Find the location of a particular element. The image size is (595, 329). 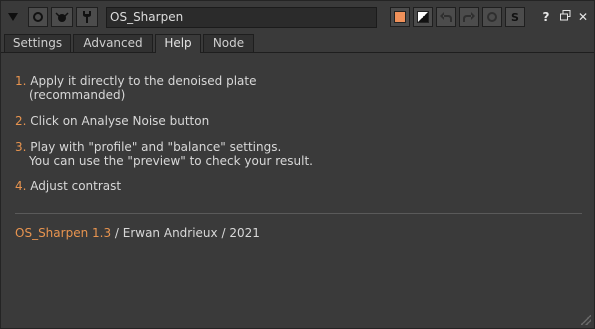

wrench-icon is located at coordinates (87, 17).